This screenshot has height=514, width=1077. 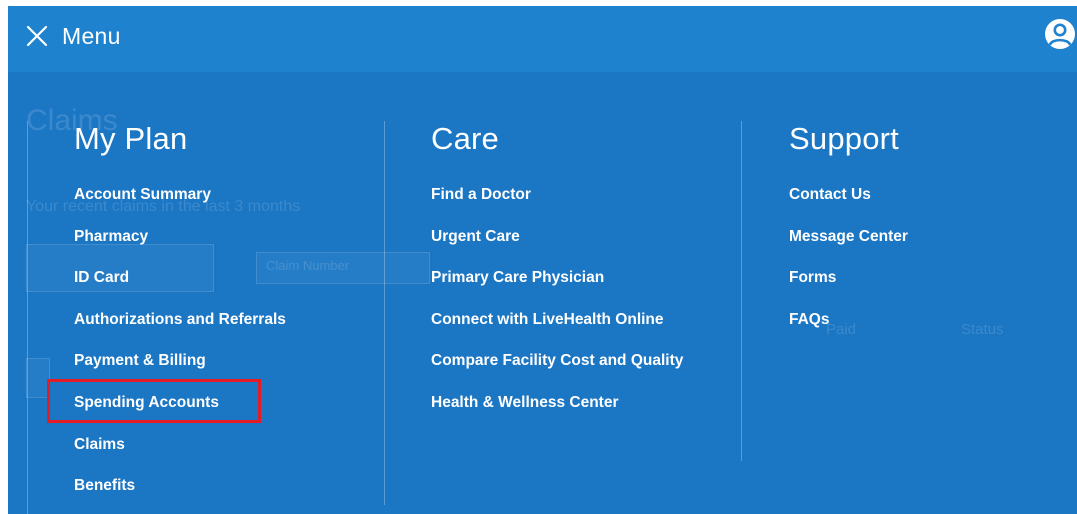 What do you see at coordinates (111, 237) in the screenshot?
I see `nav-link-pharmacy: Pharmacy` at bounding box center [111, 237].